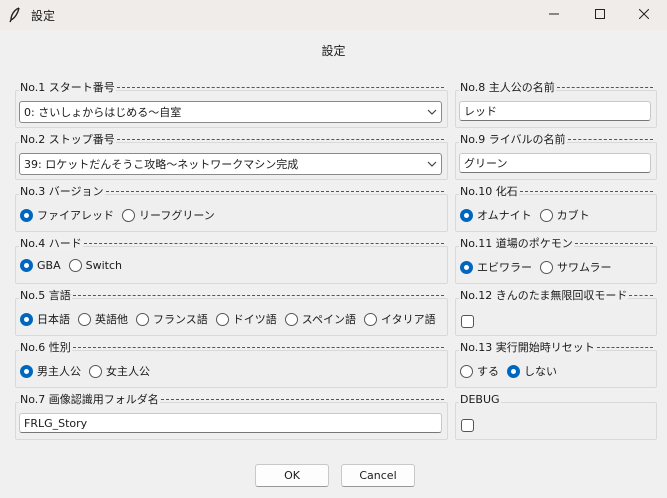  I want to click on radio-japanese: 日本語, so click(45, 319).